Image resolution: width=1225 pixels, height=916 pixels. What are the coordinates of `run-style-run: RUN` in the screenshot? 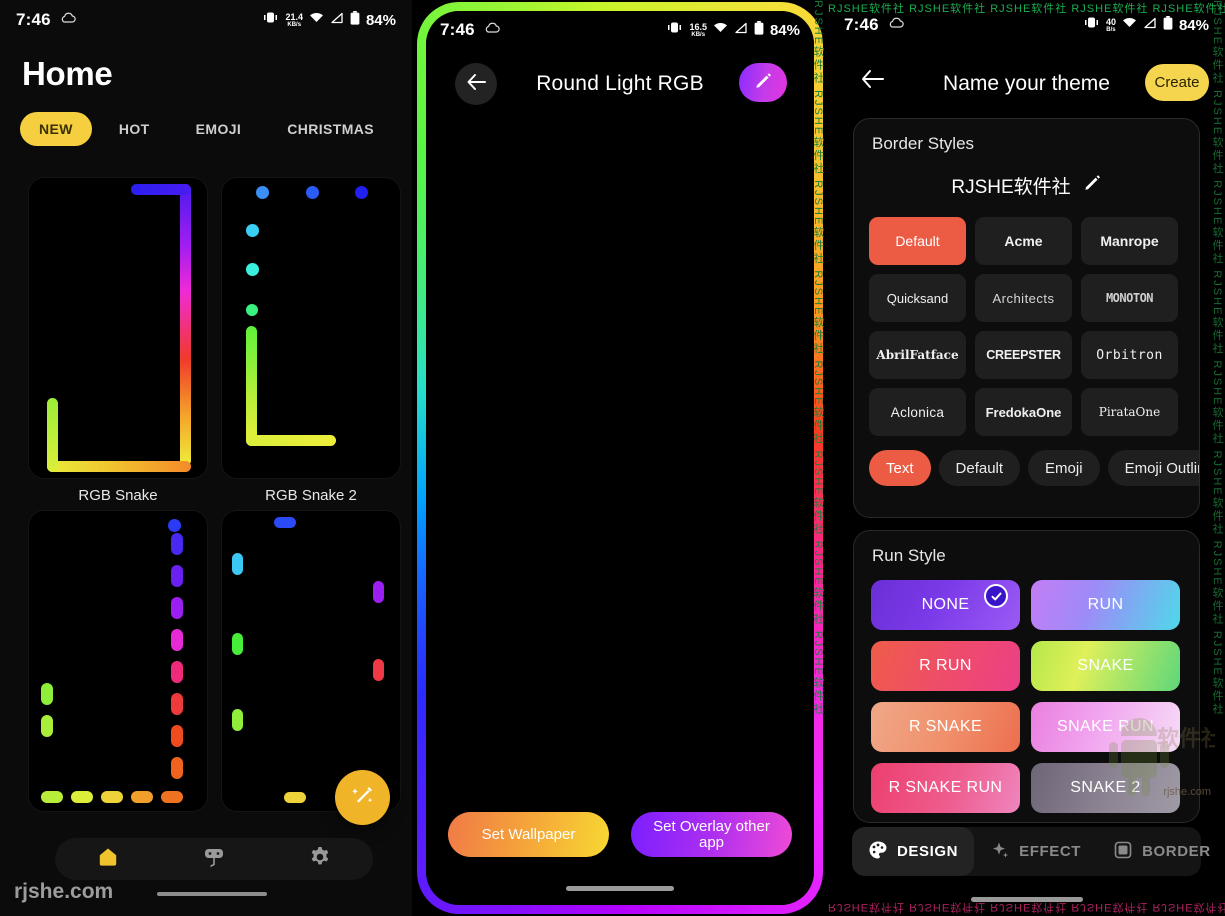 It's located at (1105, 605).